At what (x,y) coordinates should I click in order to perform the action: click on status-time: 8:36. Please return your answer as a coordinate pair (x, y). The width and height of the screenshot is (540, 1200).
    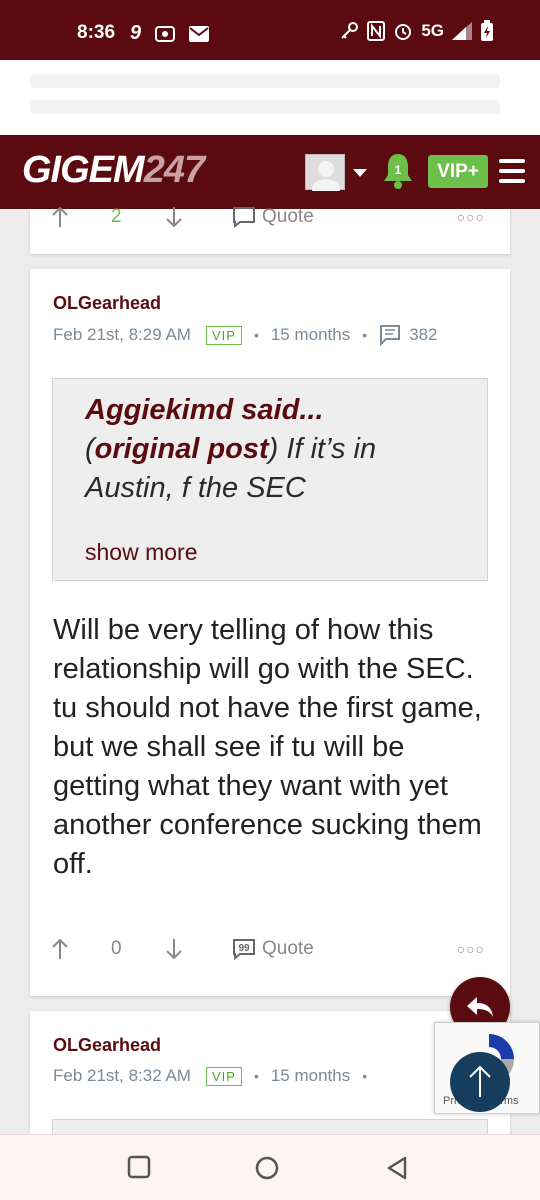
    Looking at the image, I should click on (96, 32).